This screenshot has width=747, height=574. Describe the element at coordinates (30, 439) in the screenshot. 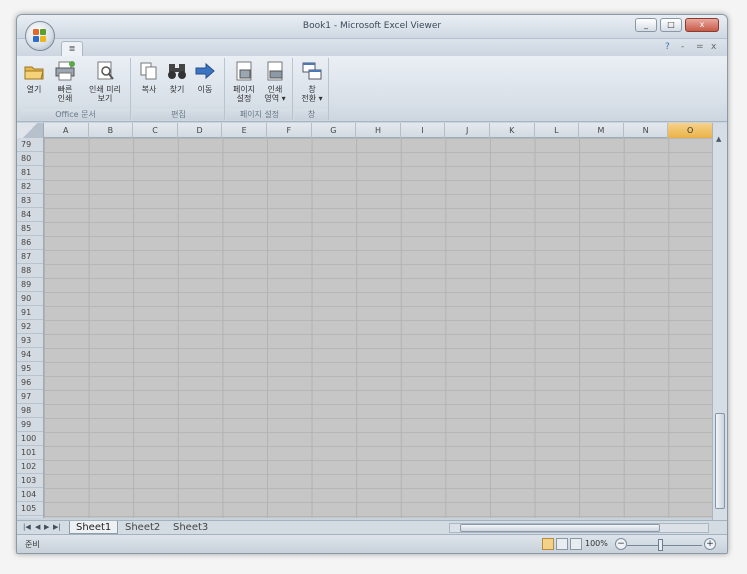

I see `row-header: 100` at that location.